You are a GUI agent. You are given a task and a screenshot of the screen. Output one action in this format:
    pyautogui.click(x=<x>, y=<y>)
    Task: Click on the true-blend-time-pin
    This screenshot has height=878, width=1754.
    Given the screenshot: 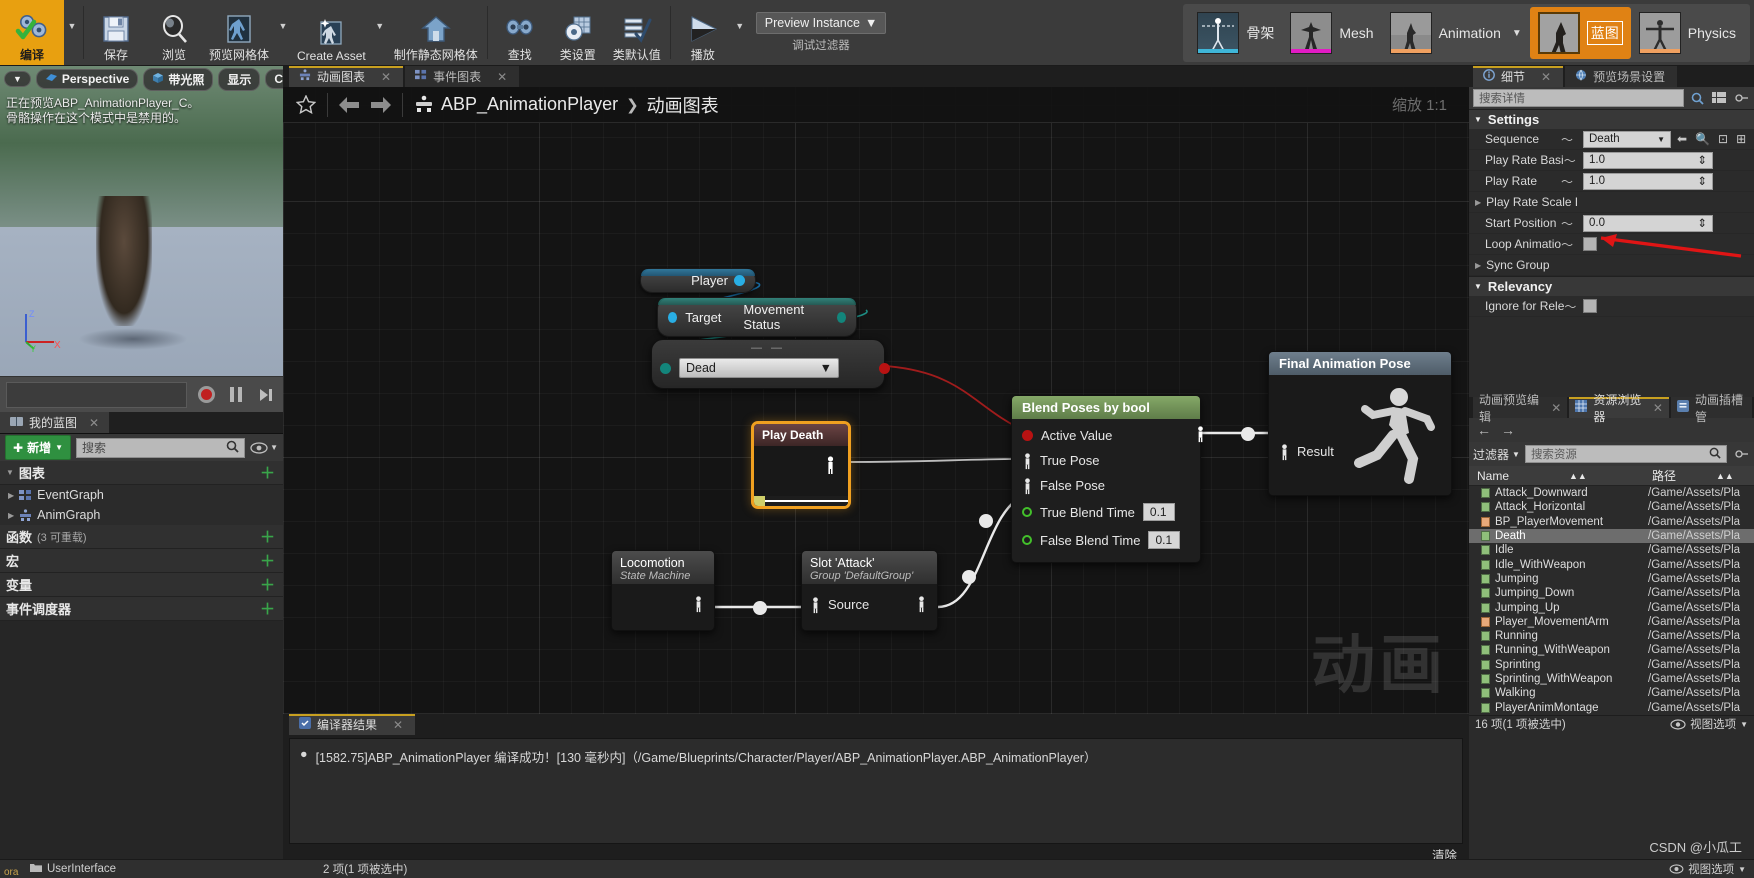 What is the action you would take?
    pyautogui.click(x=1027, y=512)
    